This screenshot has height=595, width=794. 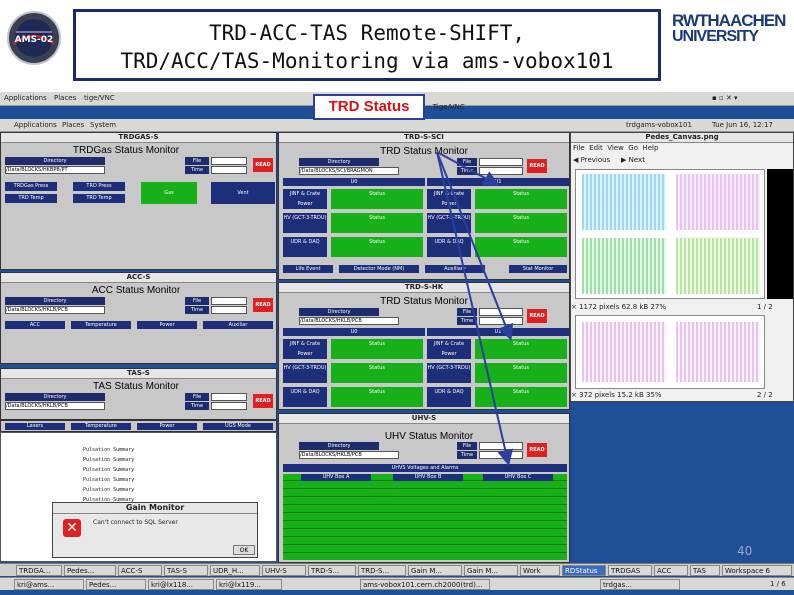 What do you see at coordinates (729, 20) in the screenshot?
I see `rwth-logo-text: RWTHAACHEN` at bounding box center [729, 20].